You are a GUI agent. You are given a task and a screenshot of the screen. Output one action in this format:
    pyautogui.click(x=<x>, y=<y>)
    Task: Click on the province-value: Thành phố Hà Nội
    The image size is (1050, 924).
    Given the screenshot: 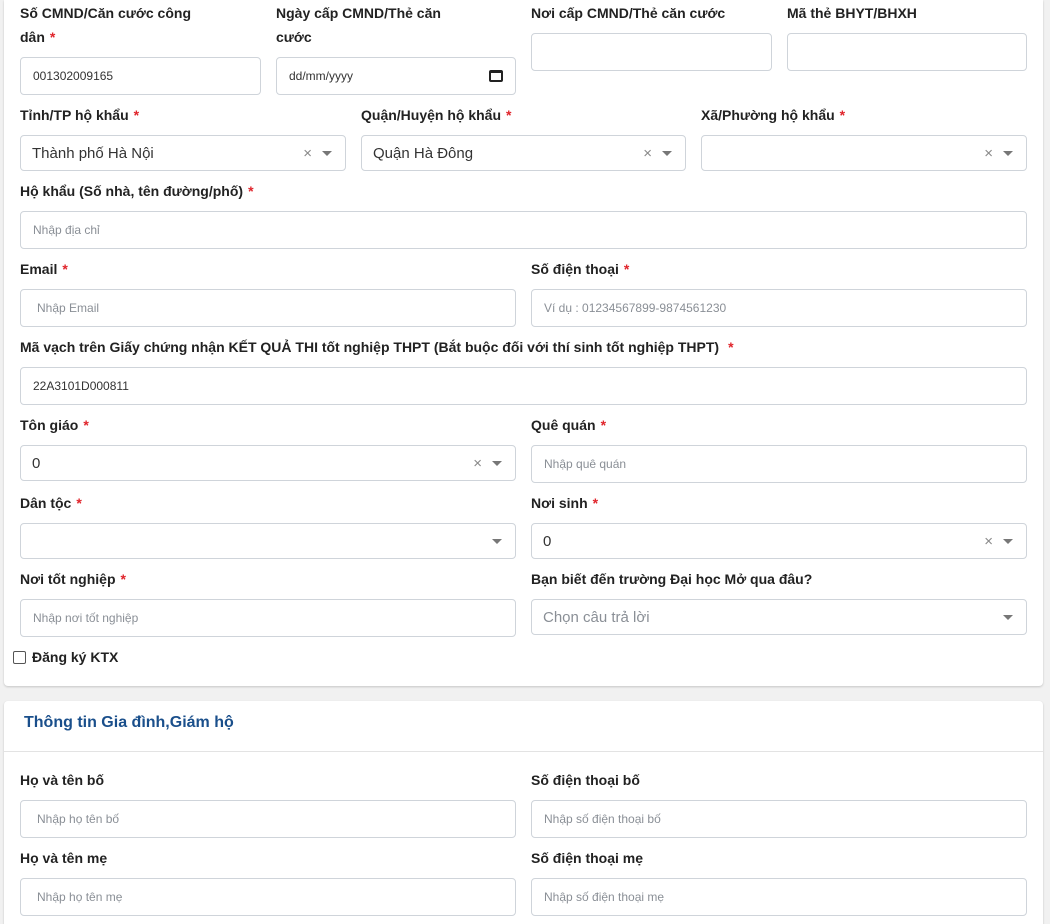 What is the action you would take?
    pyautogui.click(x=93, y=153)
    